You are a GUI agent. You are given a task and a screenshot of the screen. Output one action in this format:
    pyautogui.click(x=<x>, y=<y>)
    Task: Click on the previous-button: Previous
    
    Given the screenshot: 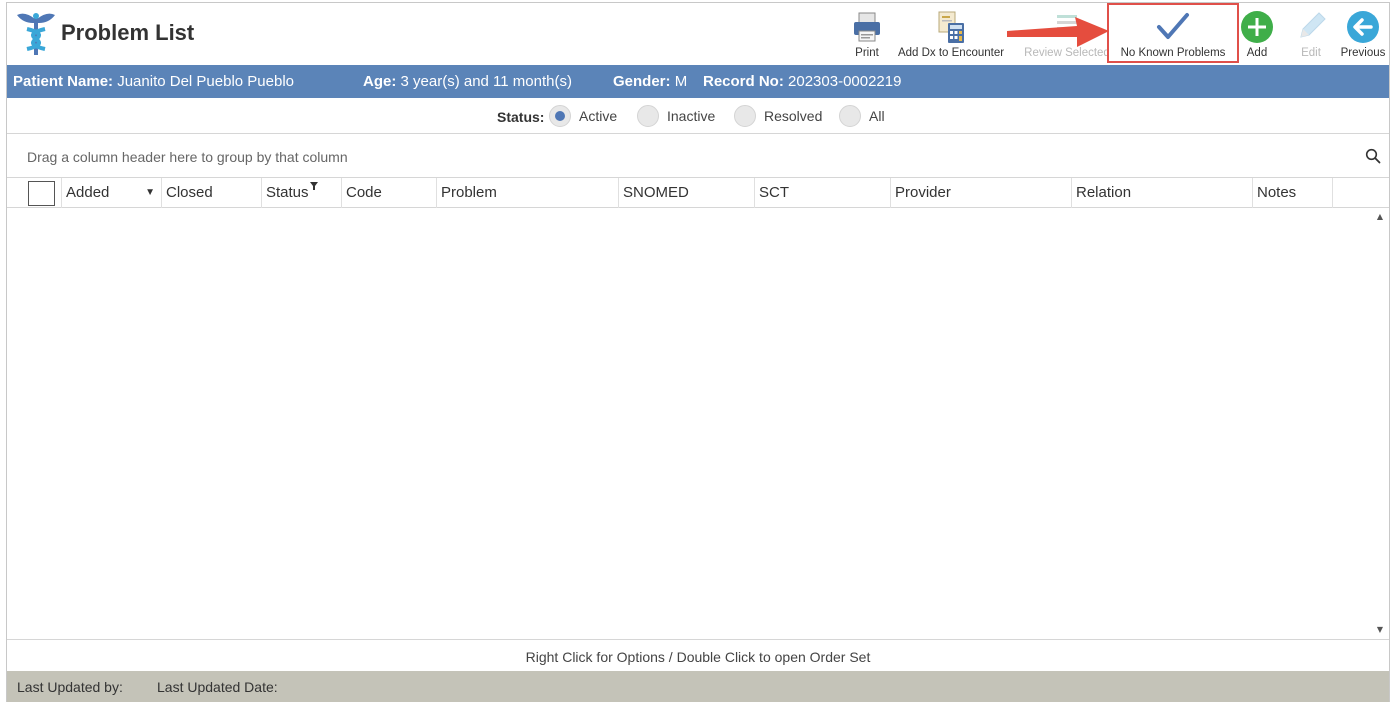 What is the action you would take?
    pyautogui.click(x=1363, y=35)
    